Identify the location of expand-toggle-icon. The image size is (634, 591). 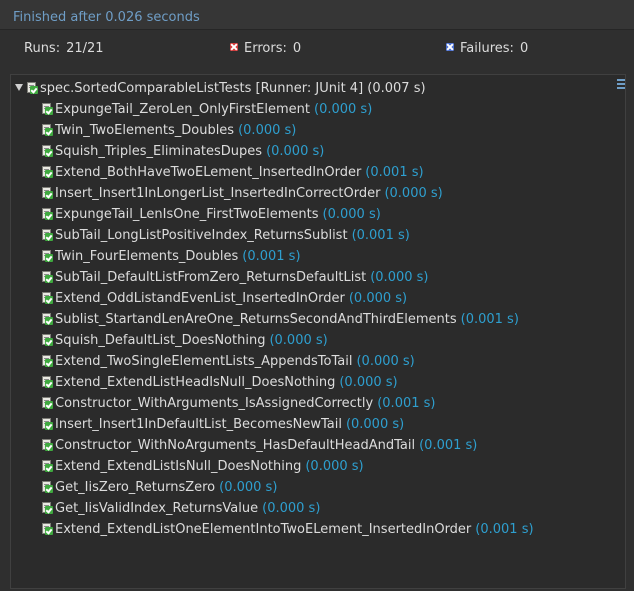
(19, 87).